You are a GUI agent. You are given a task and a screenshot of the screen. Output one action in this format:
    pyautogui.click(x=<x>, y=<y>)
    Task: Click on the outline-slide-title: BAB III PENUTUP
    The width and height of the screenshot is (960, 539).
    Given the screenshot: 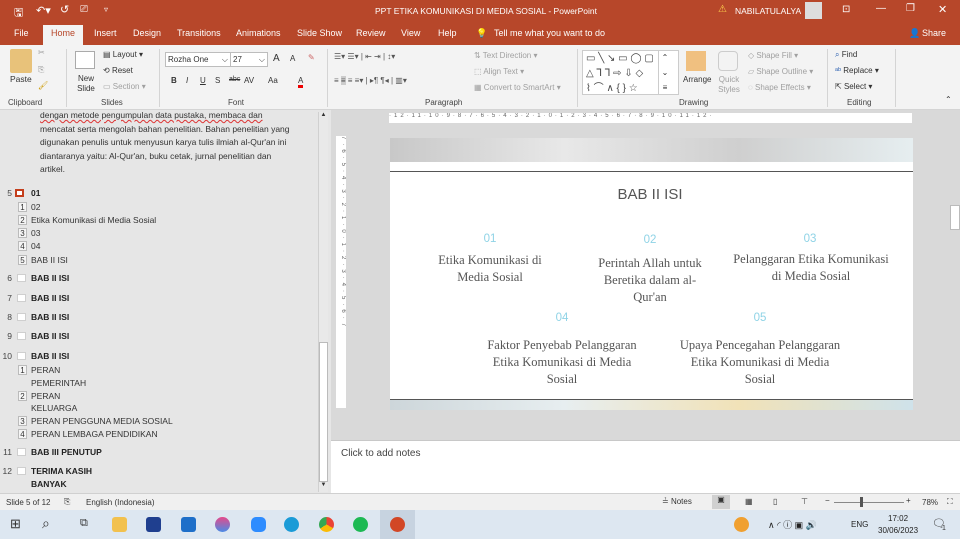 What is the action you would take?
    pyautogui.click(x=66, y=452)
    